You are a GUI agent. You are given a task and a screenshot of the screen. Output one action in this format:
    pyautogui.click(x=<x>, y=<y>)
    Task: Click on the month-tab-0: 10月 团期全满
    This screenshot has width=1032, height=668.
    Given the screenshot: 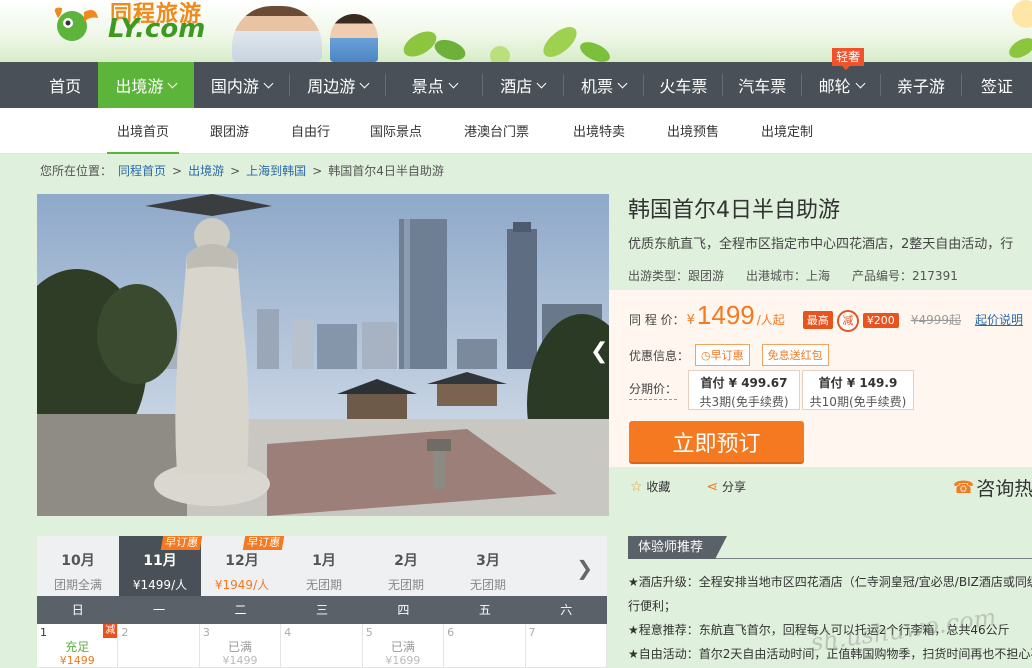 What is the action you would take?
    pyautogui.click(x=78, y=566)
    